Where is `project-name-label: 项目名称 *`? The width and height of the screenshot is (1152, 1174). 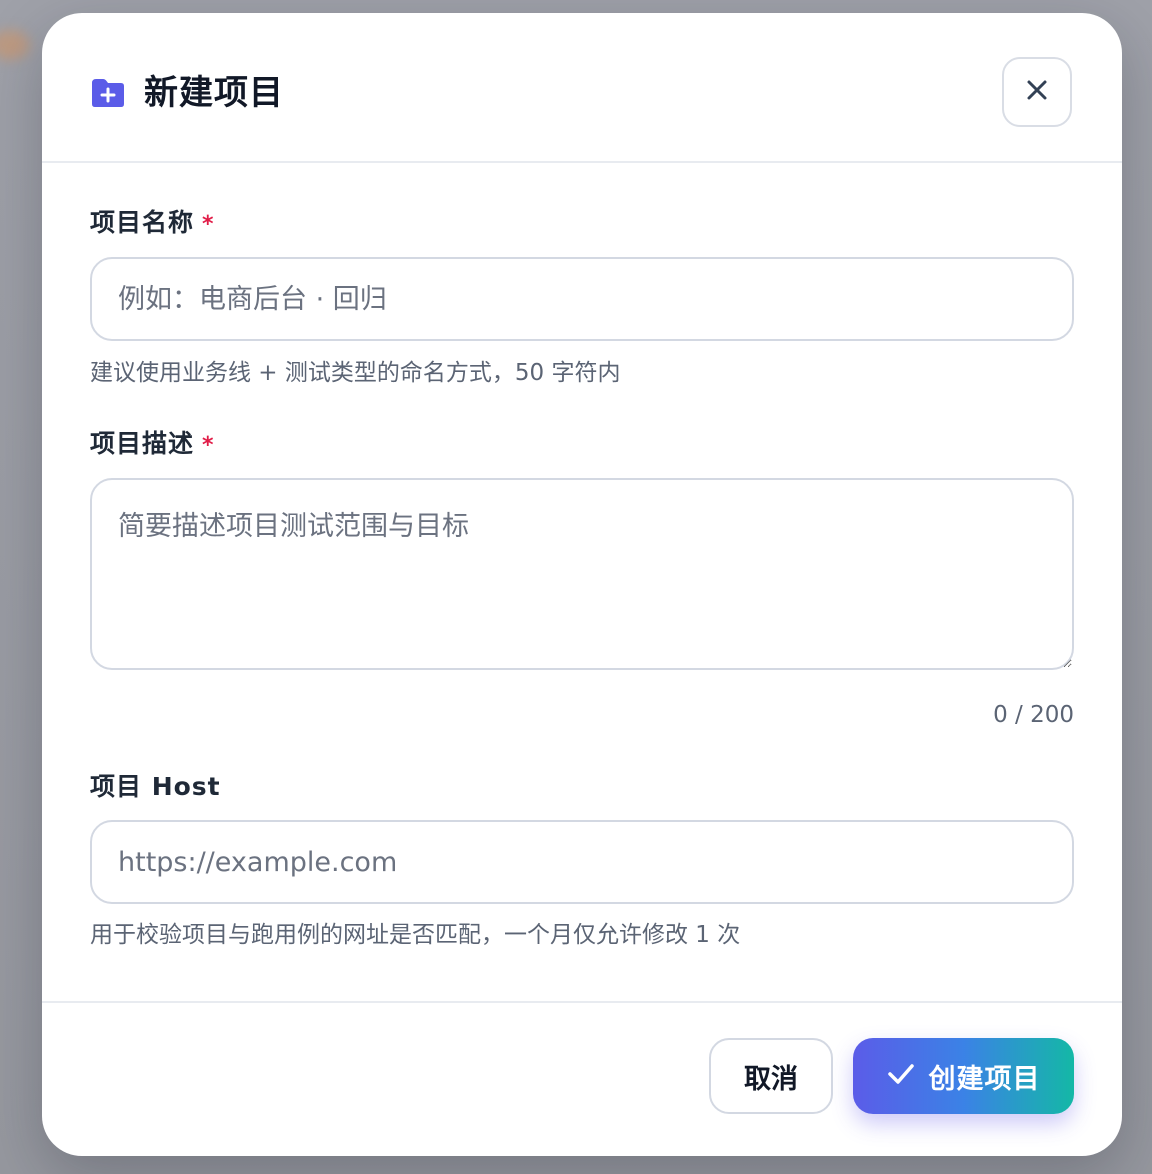
project-name-label: 项目名称 * is located at coordinates (152, 224).